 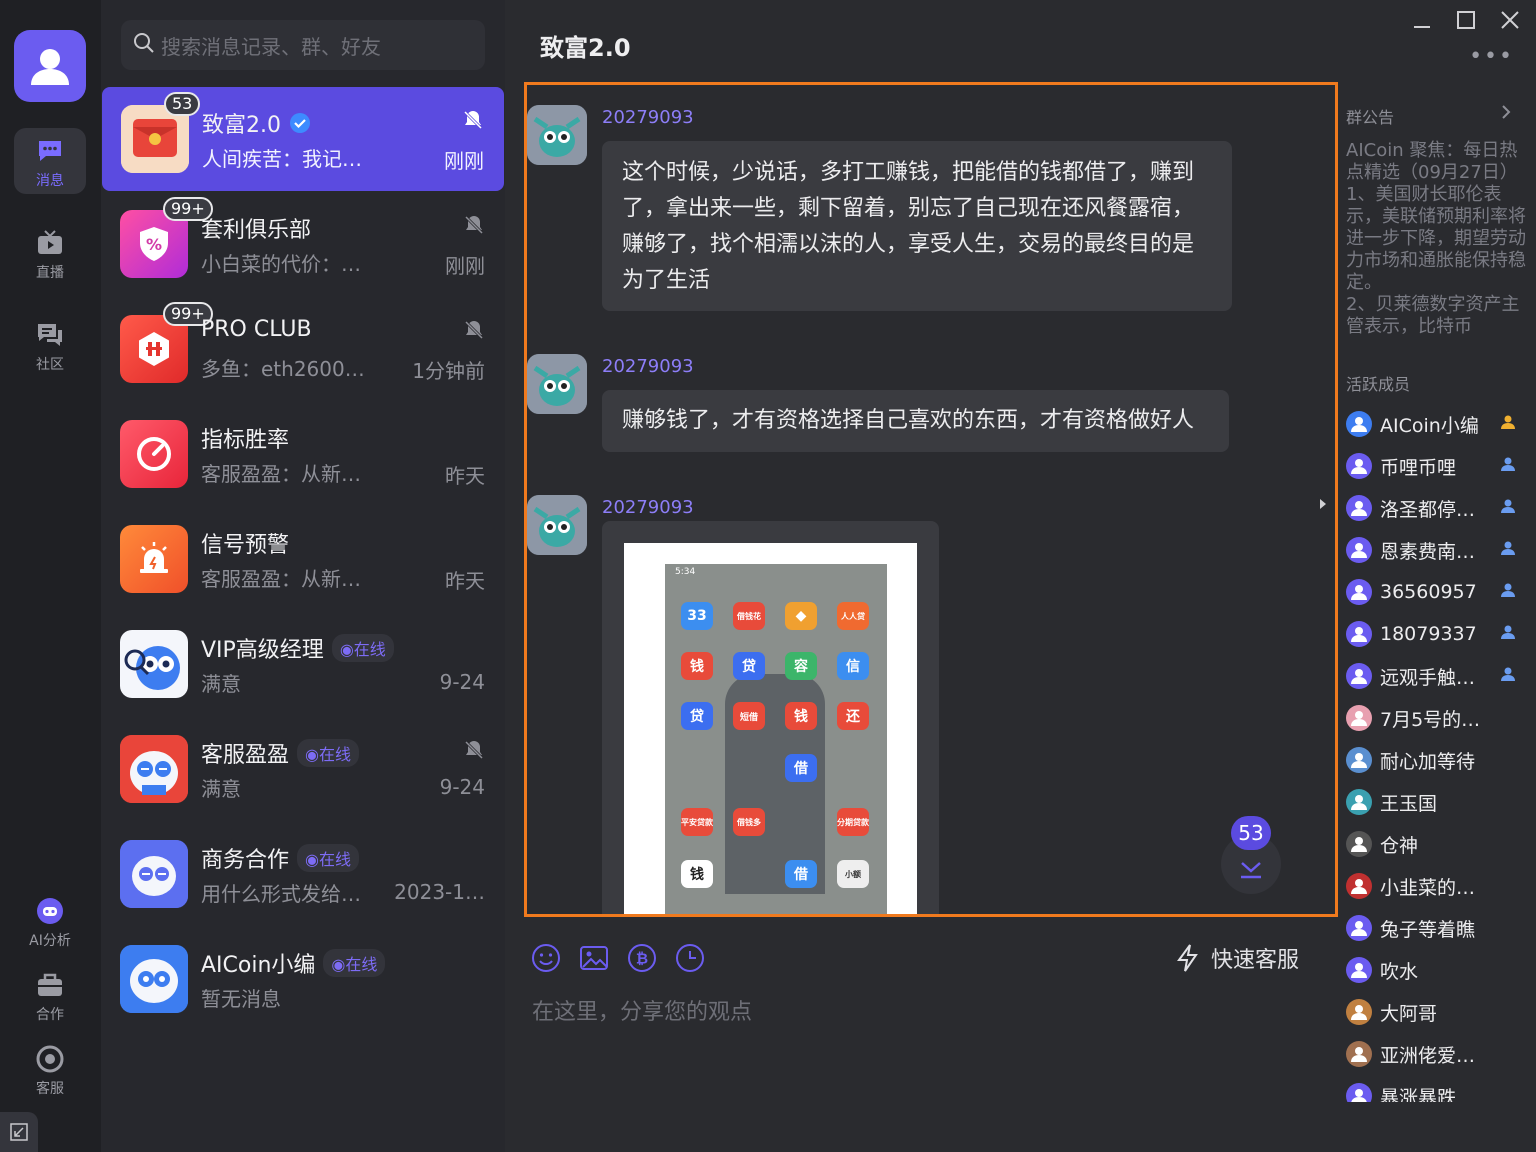 I want to click on rail-item-support: 客服, so click(x=50, y=1071).